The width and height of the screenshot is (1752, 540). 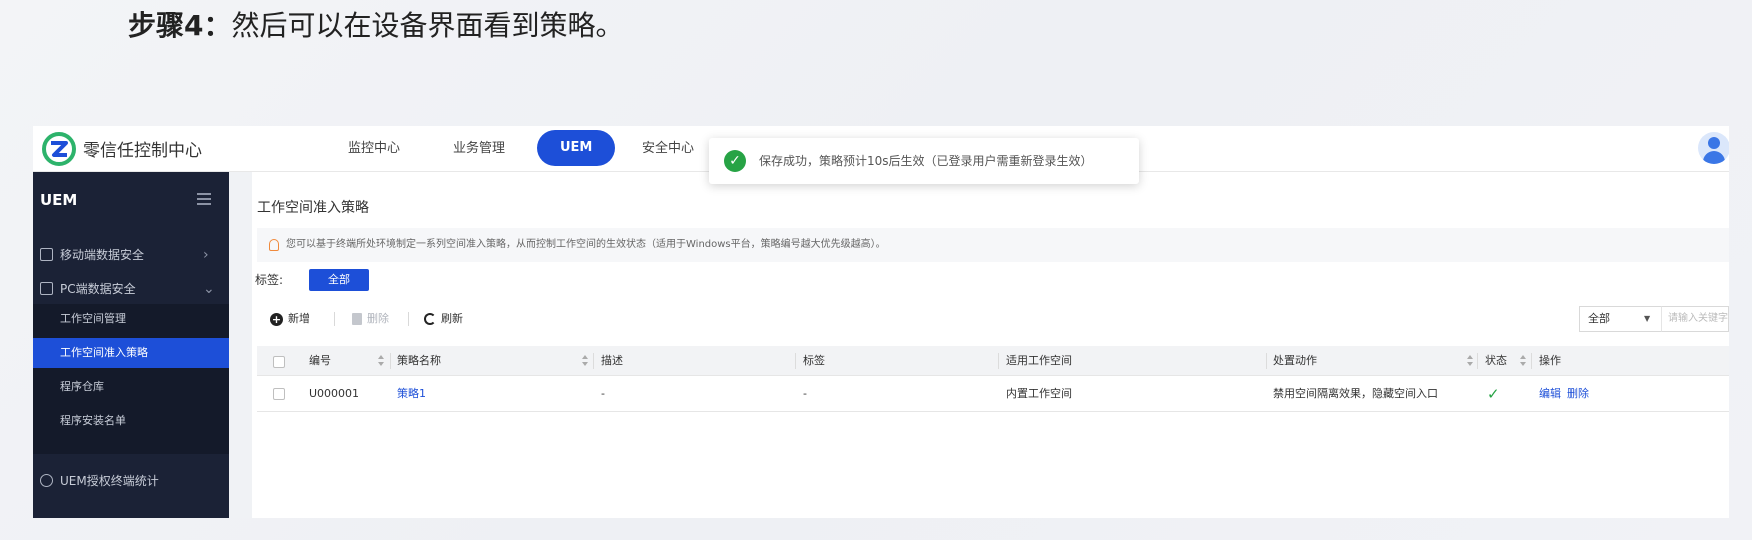 What do you see at coordinates (668, 149) in the screenshot?
I see `nav-security: 安全中心` at bounding box center [668, 149].